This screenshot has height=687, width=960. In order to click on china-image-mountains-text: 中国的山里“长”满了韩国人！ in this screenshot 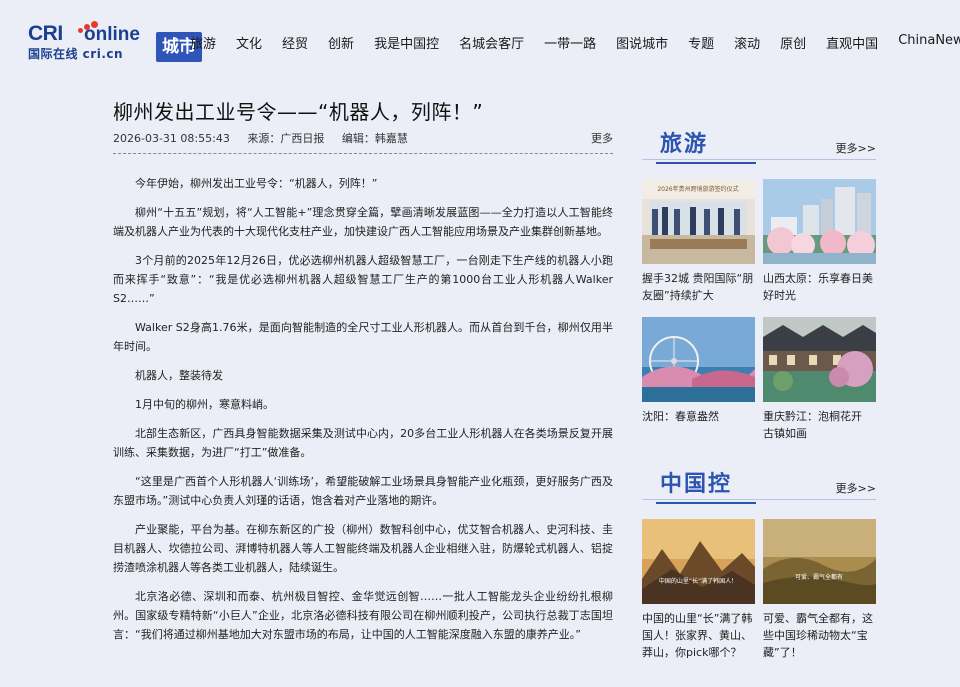, I will do `click(698, 581)`.